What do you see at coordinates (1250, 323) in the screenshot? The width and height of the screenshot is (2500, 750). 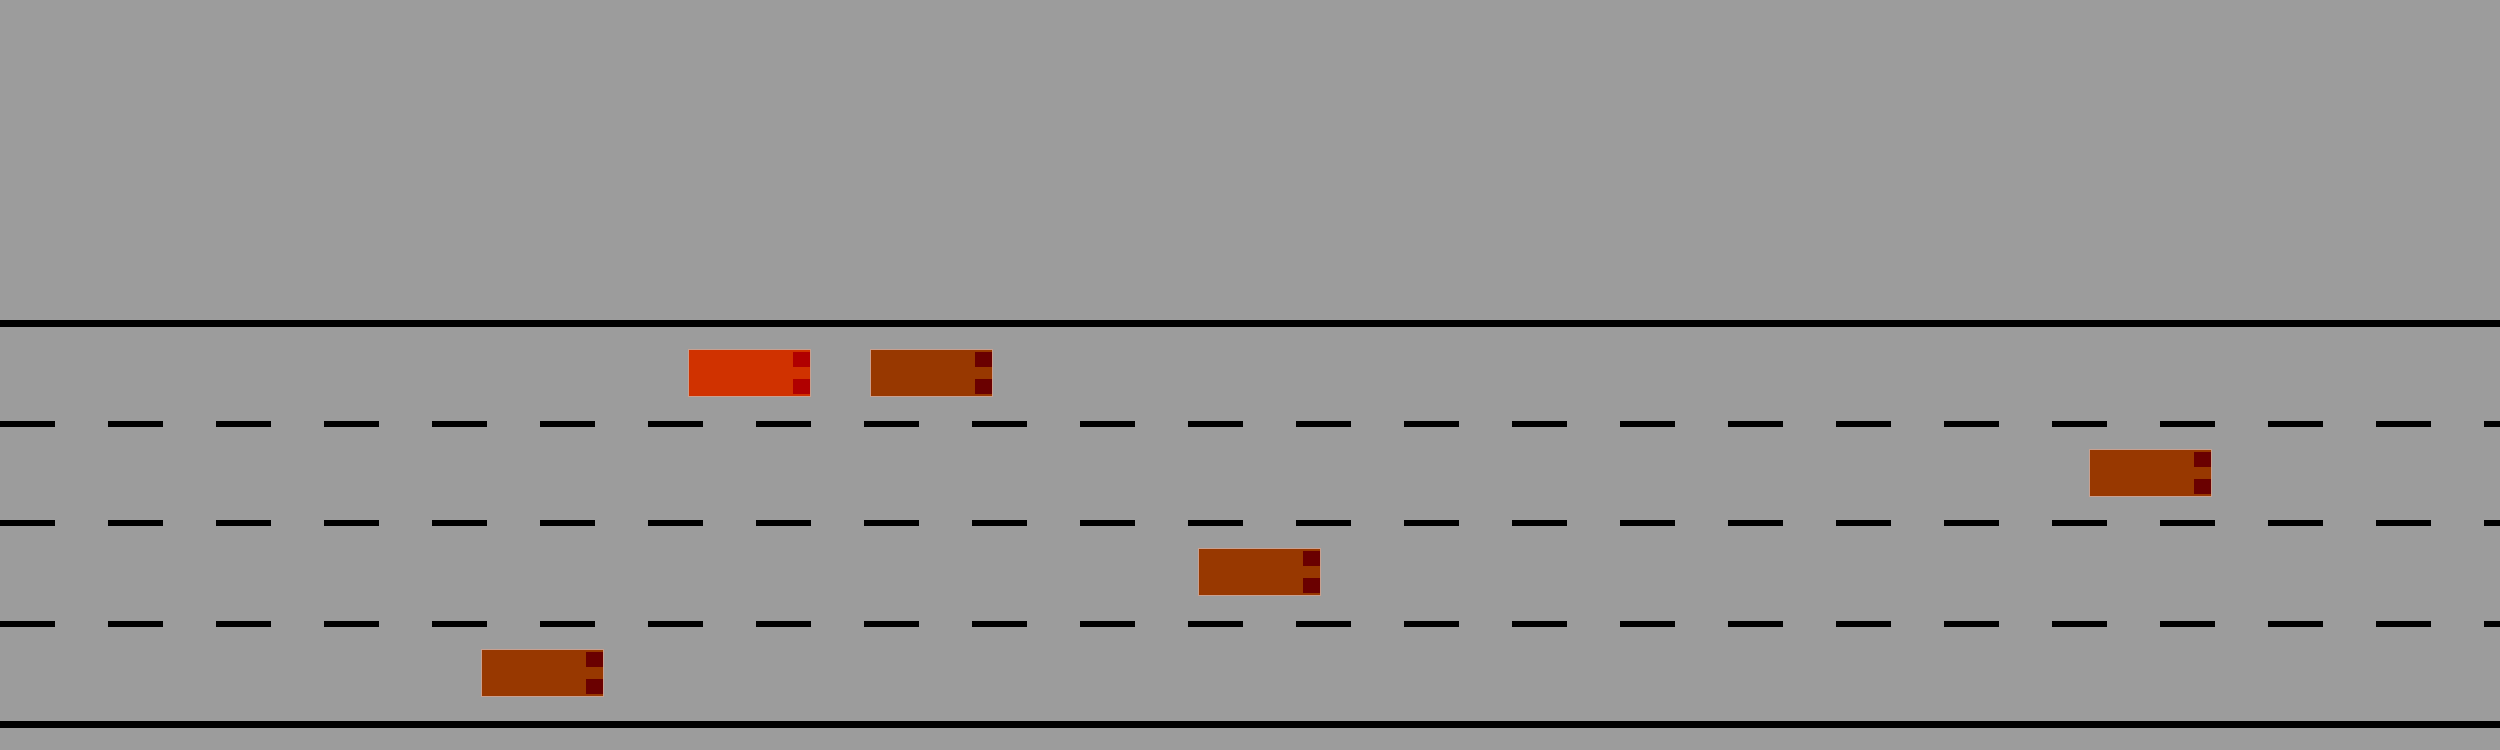 I see `road-edge-top` at bounding box center [1250, 323].